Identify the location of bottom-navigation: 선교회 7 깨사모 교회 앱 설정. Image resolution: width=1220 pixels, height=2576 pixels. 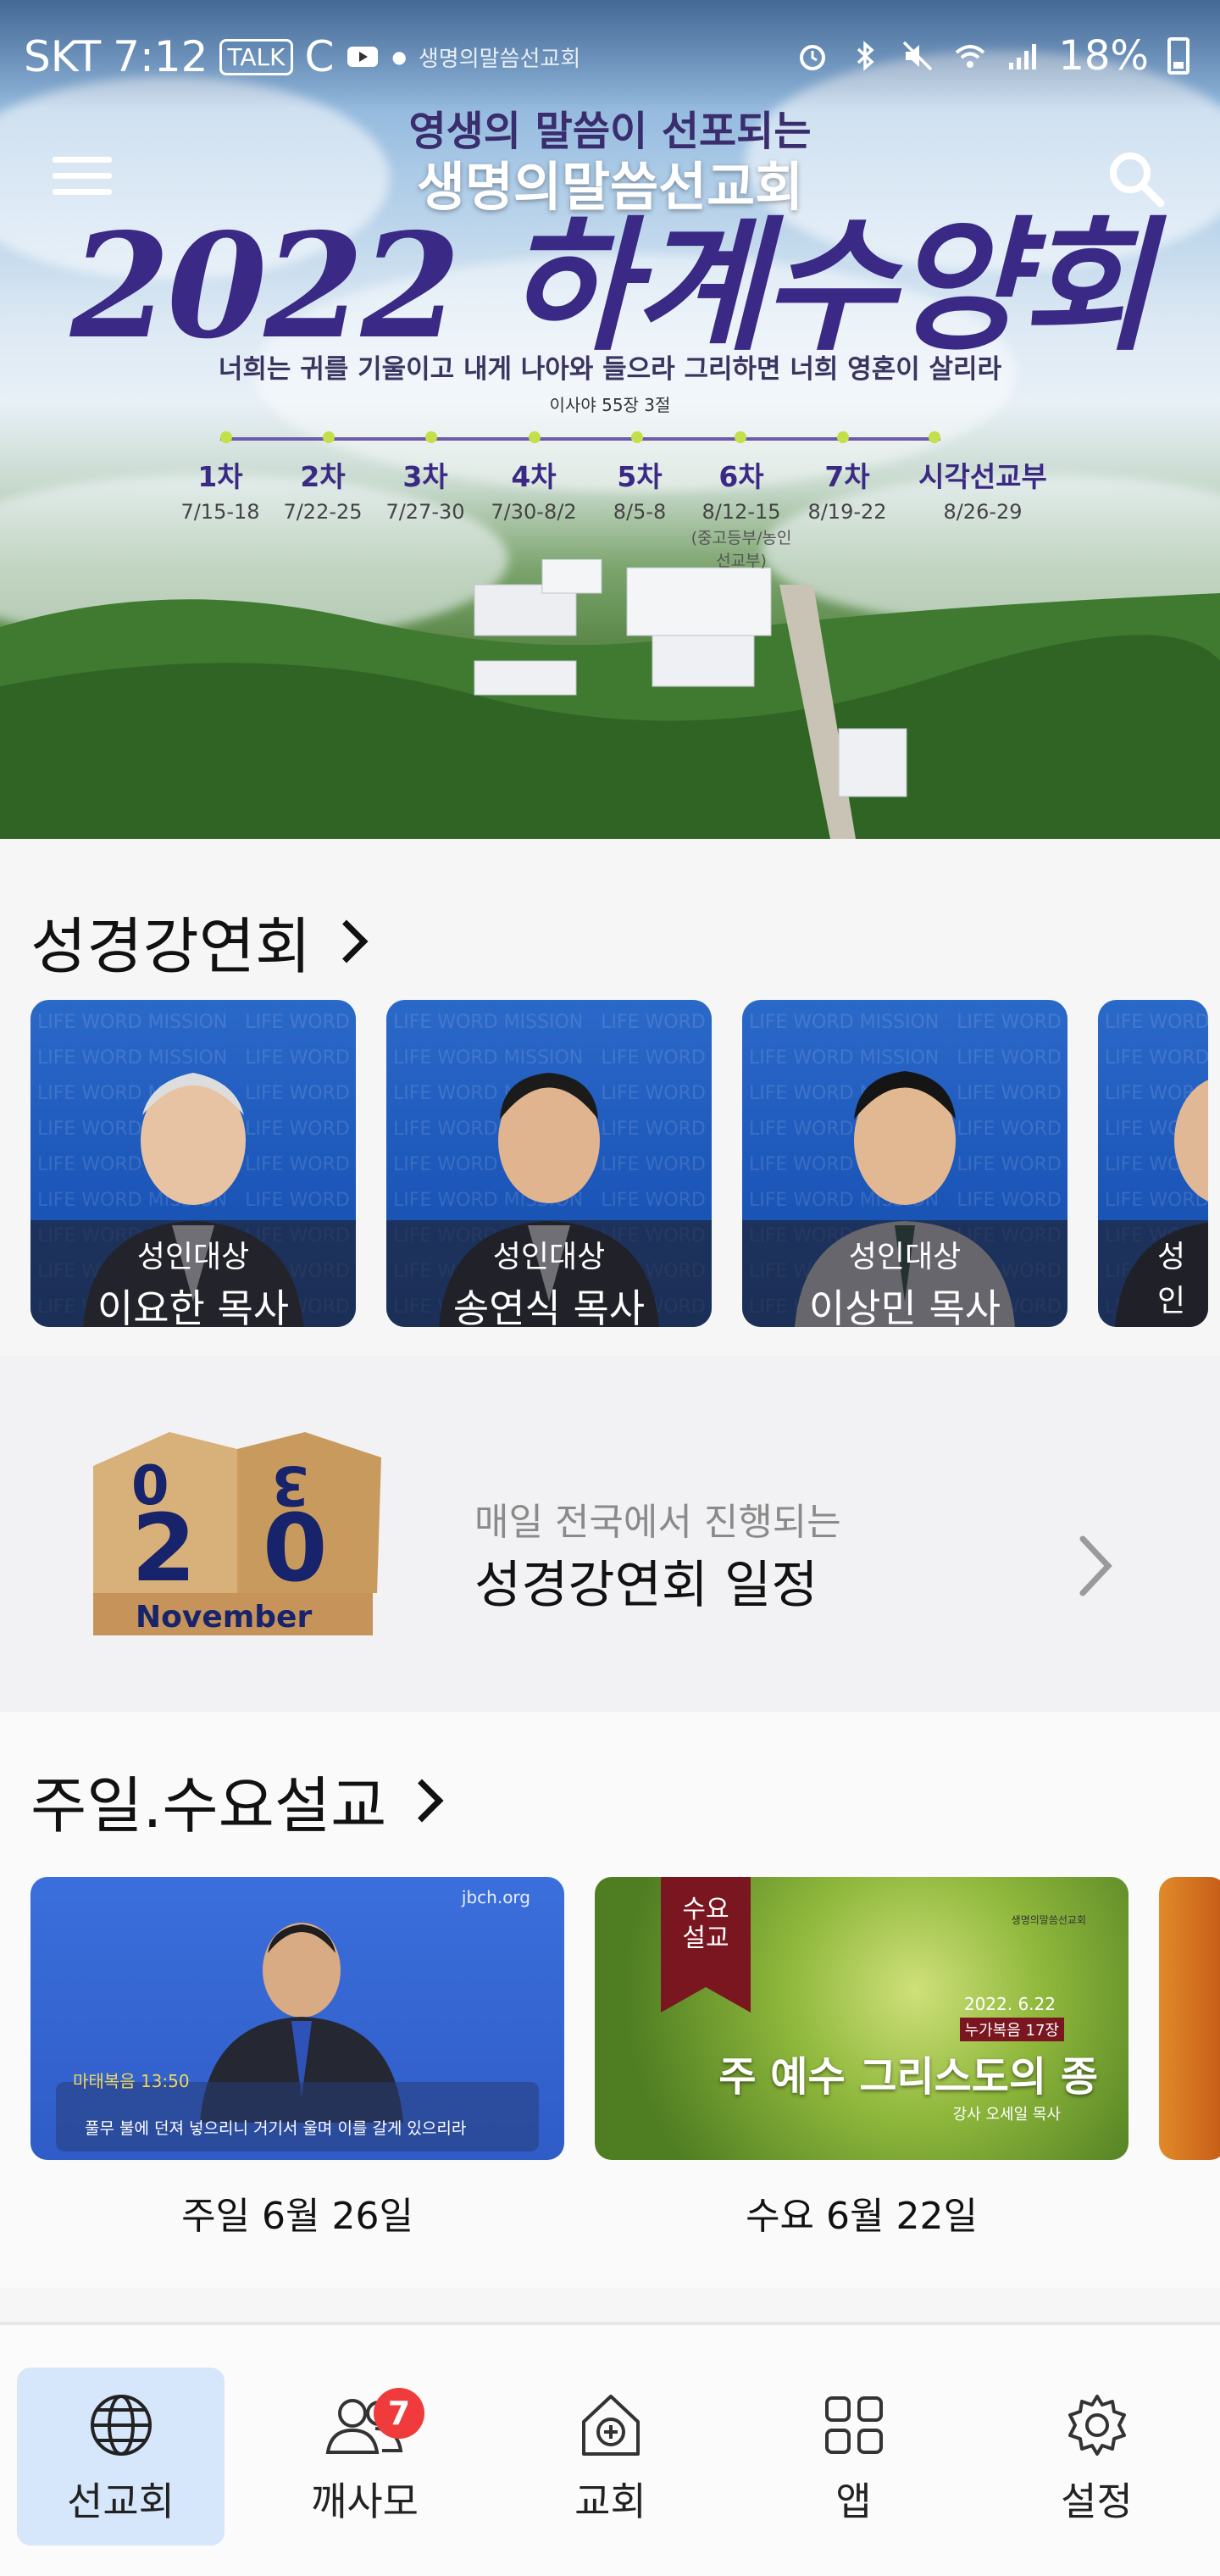
(610, 2449).